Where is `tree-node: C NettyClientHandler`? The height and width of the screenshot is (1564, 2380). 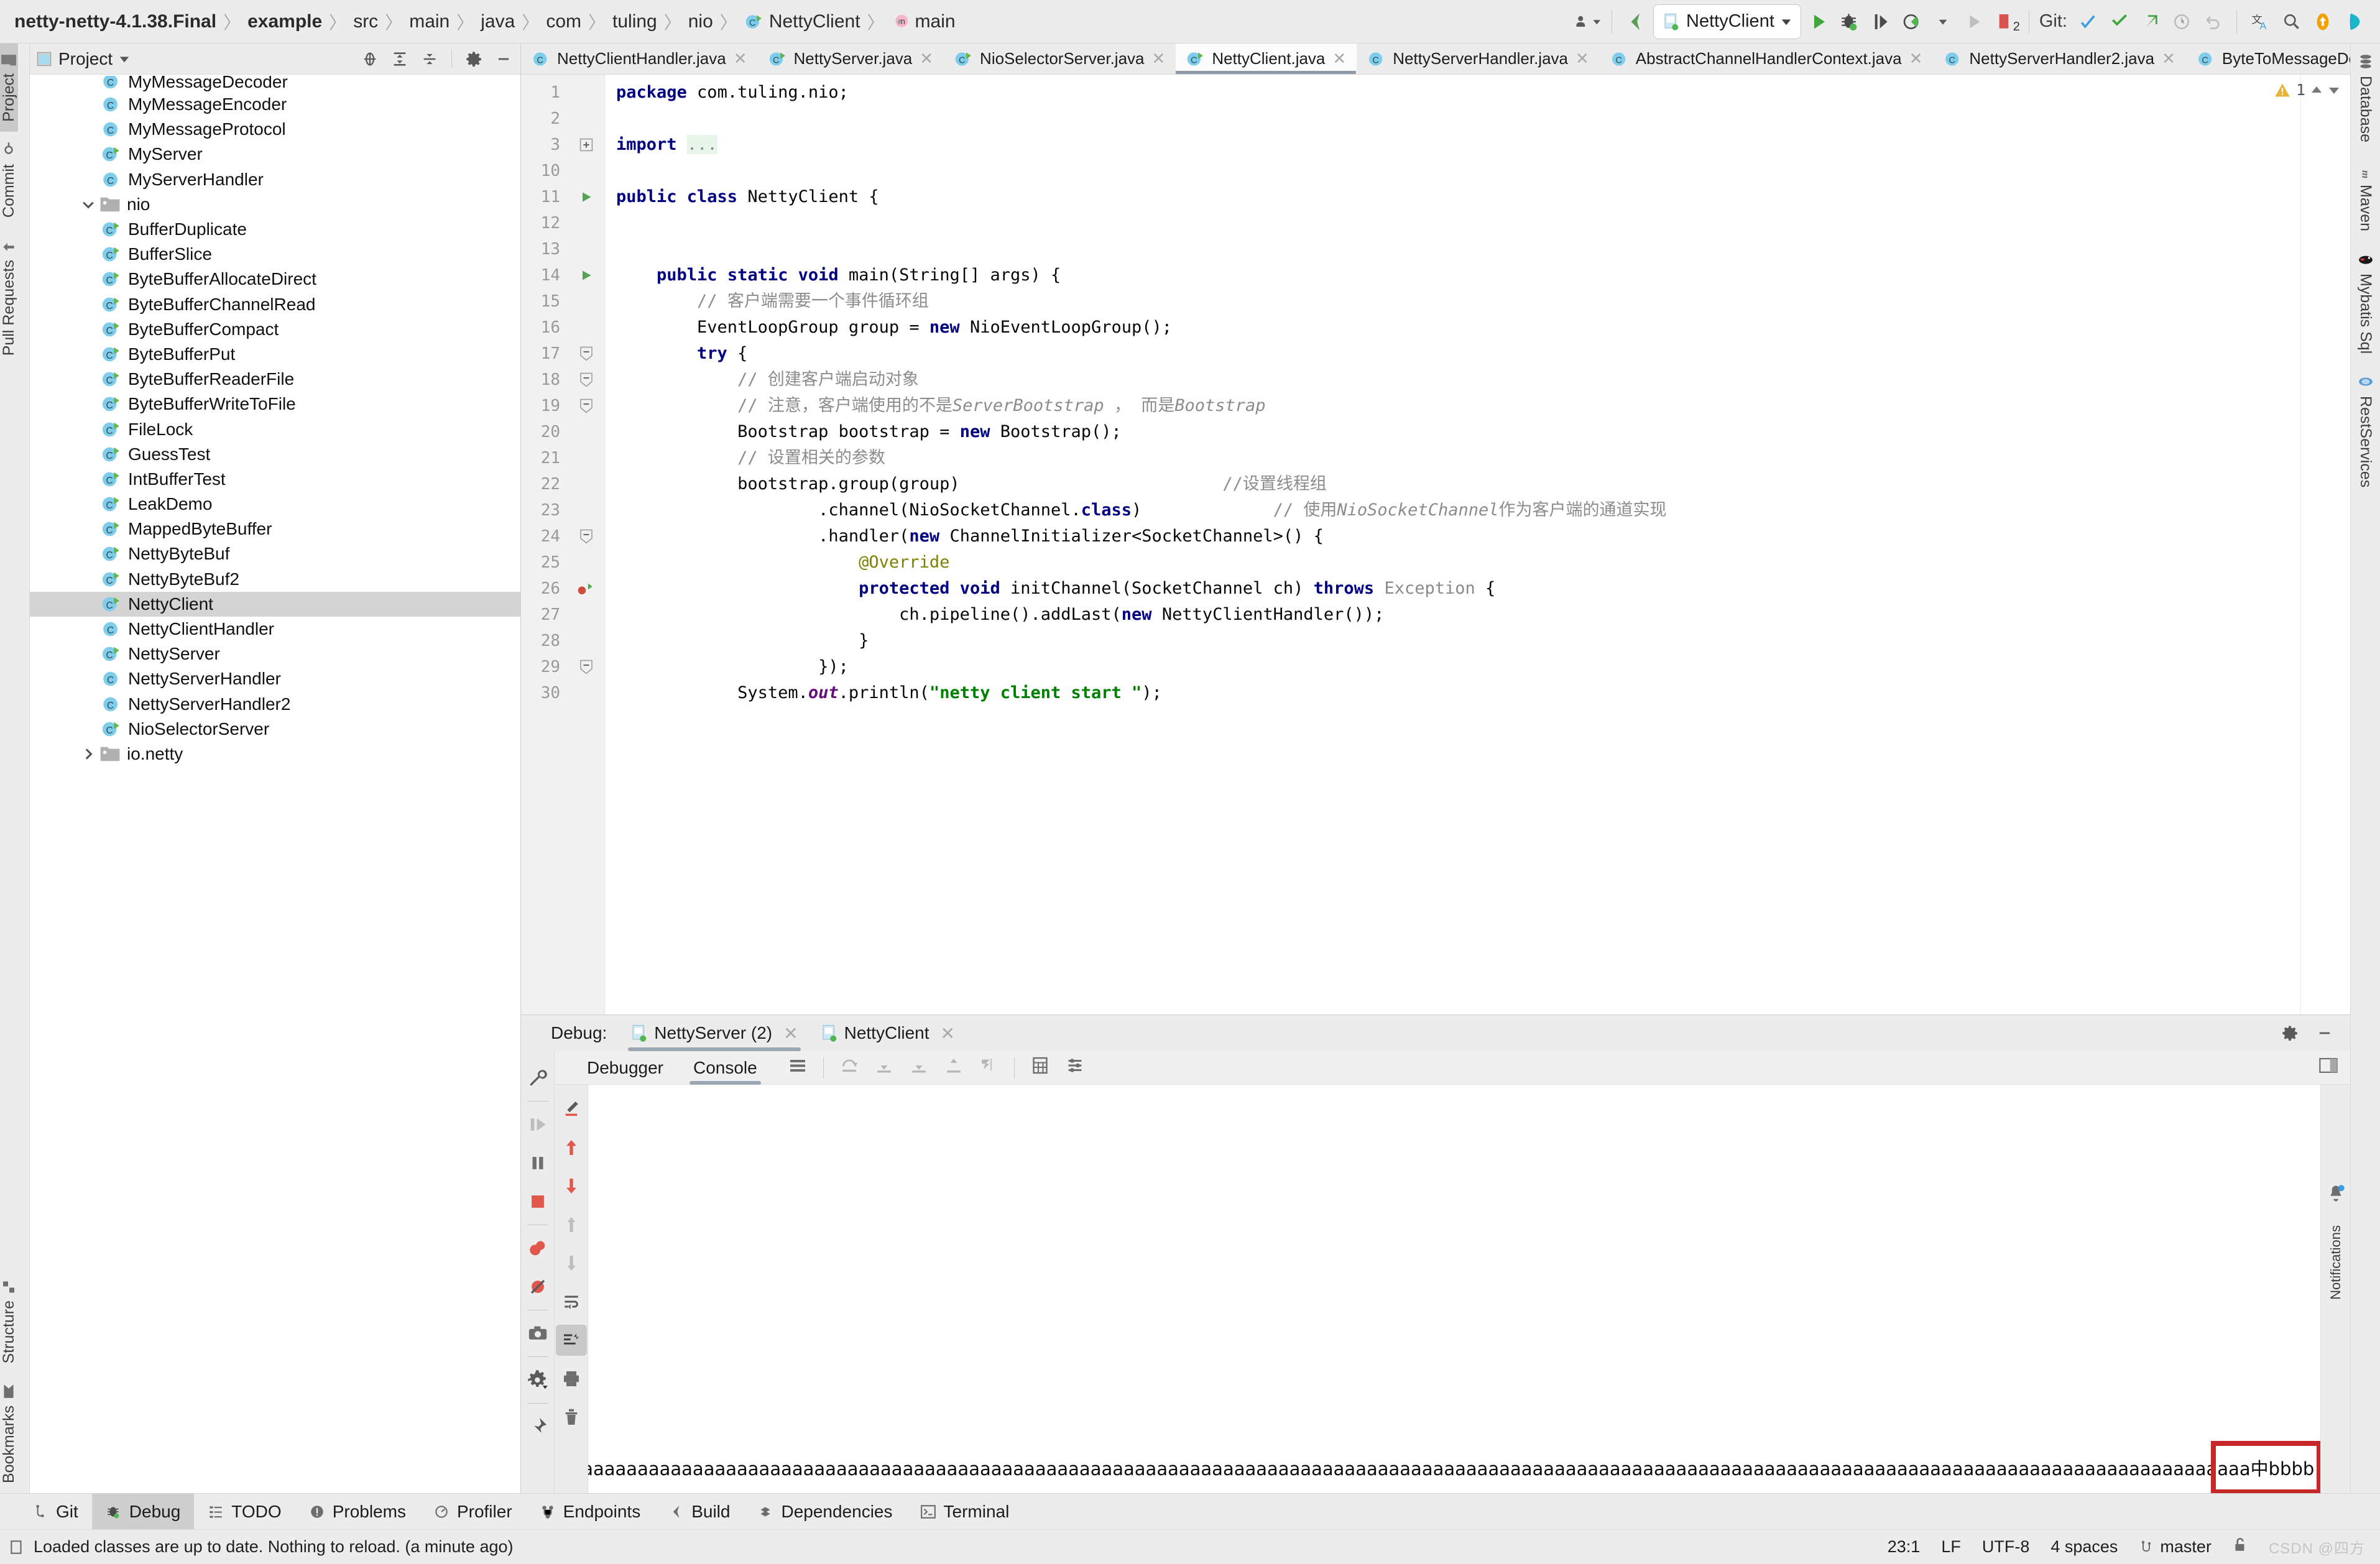
tree-node: C NettyClientHandler is located at coordinates (275, 629).